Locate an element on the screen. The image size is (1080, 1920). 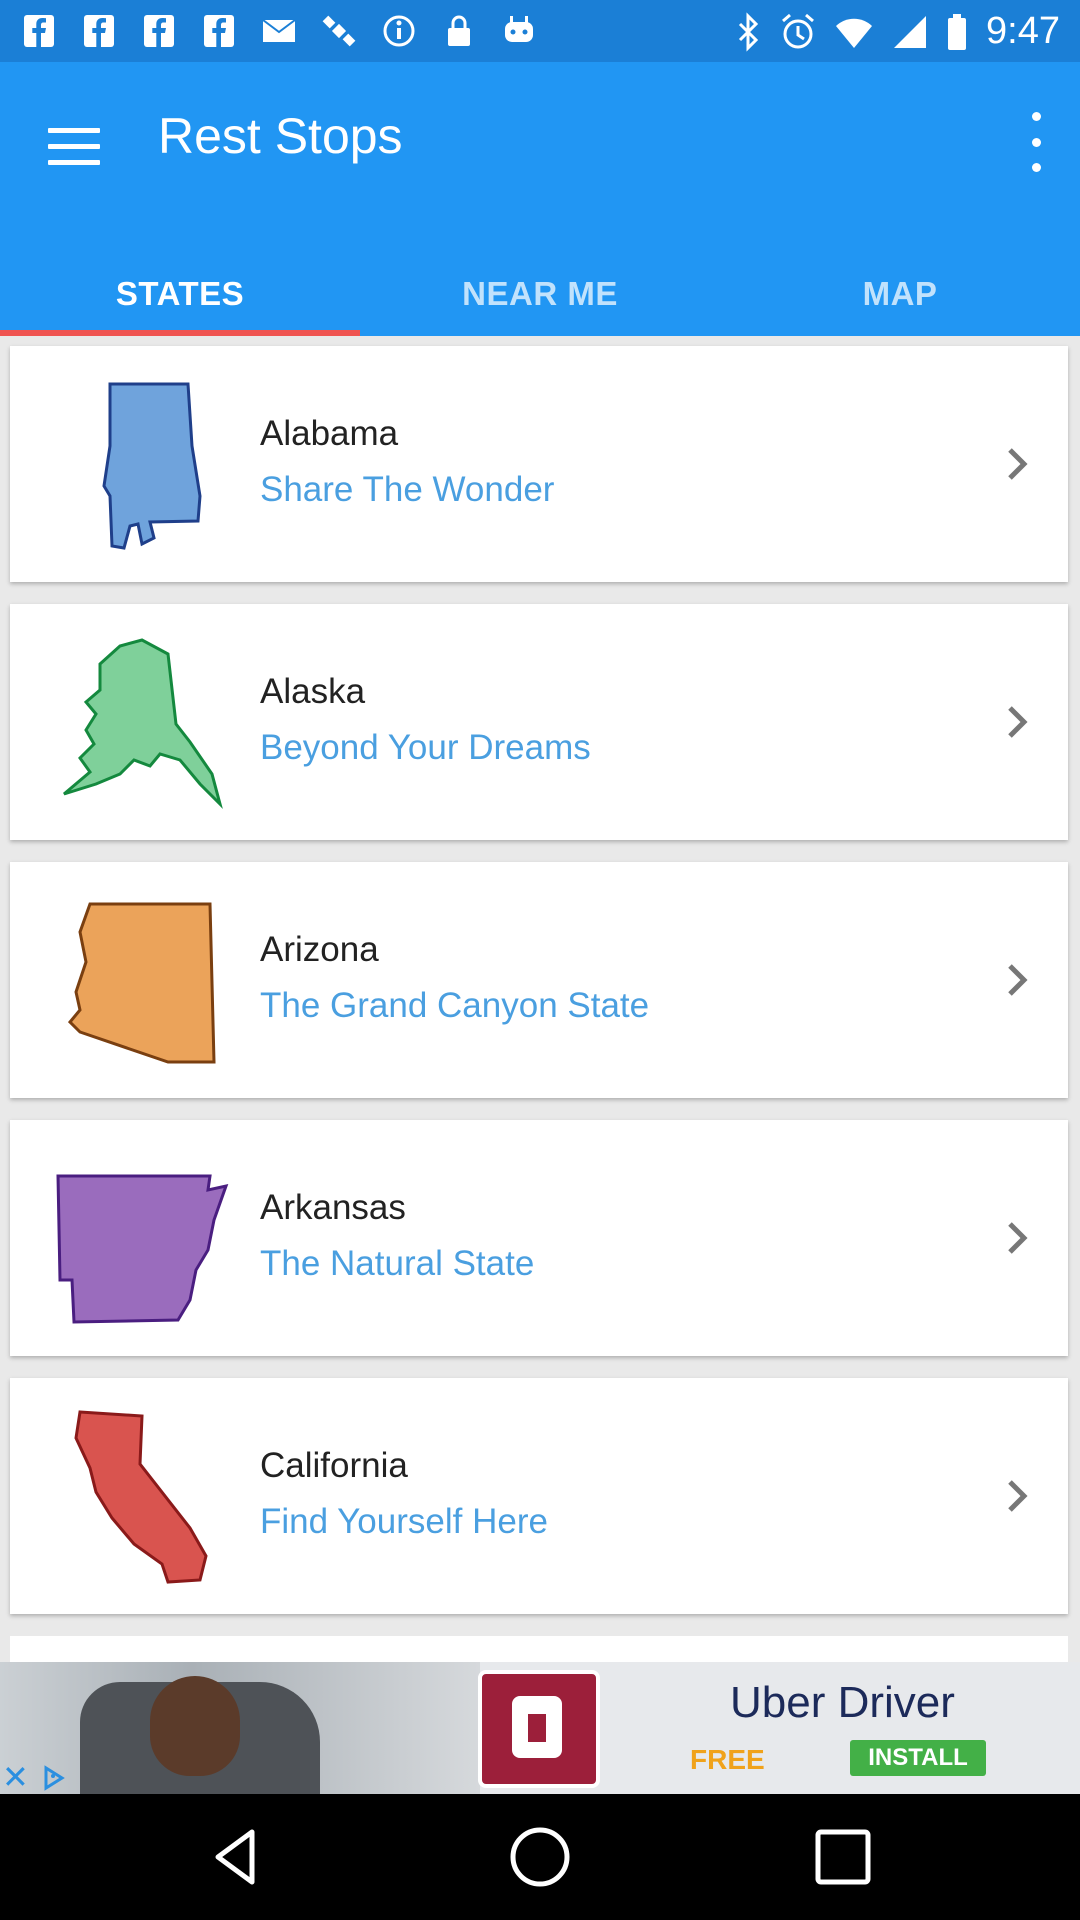
alabama-map-icon is located at coordinates (152, 466).